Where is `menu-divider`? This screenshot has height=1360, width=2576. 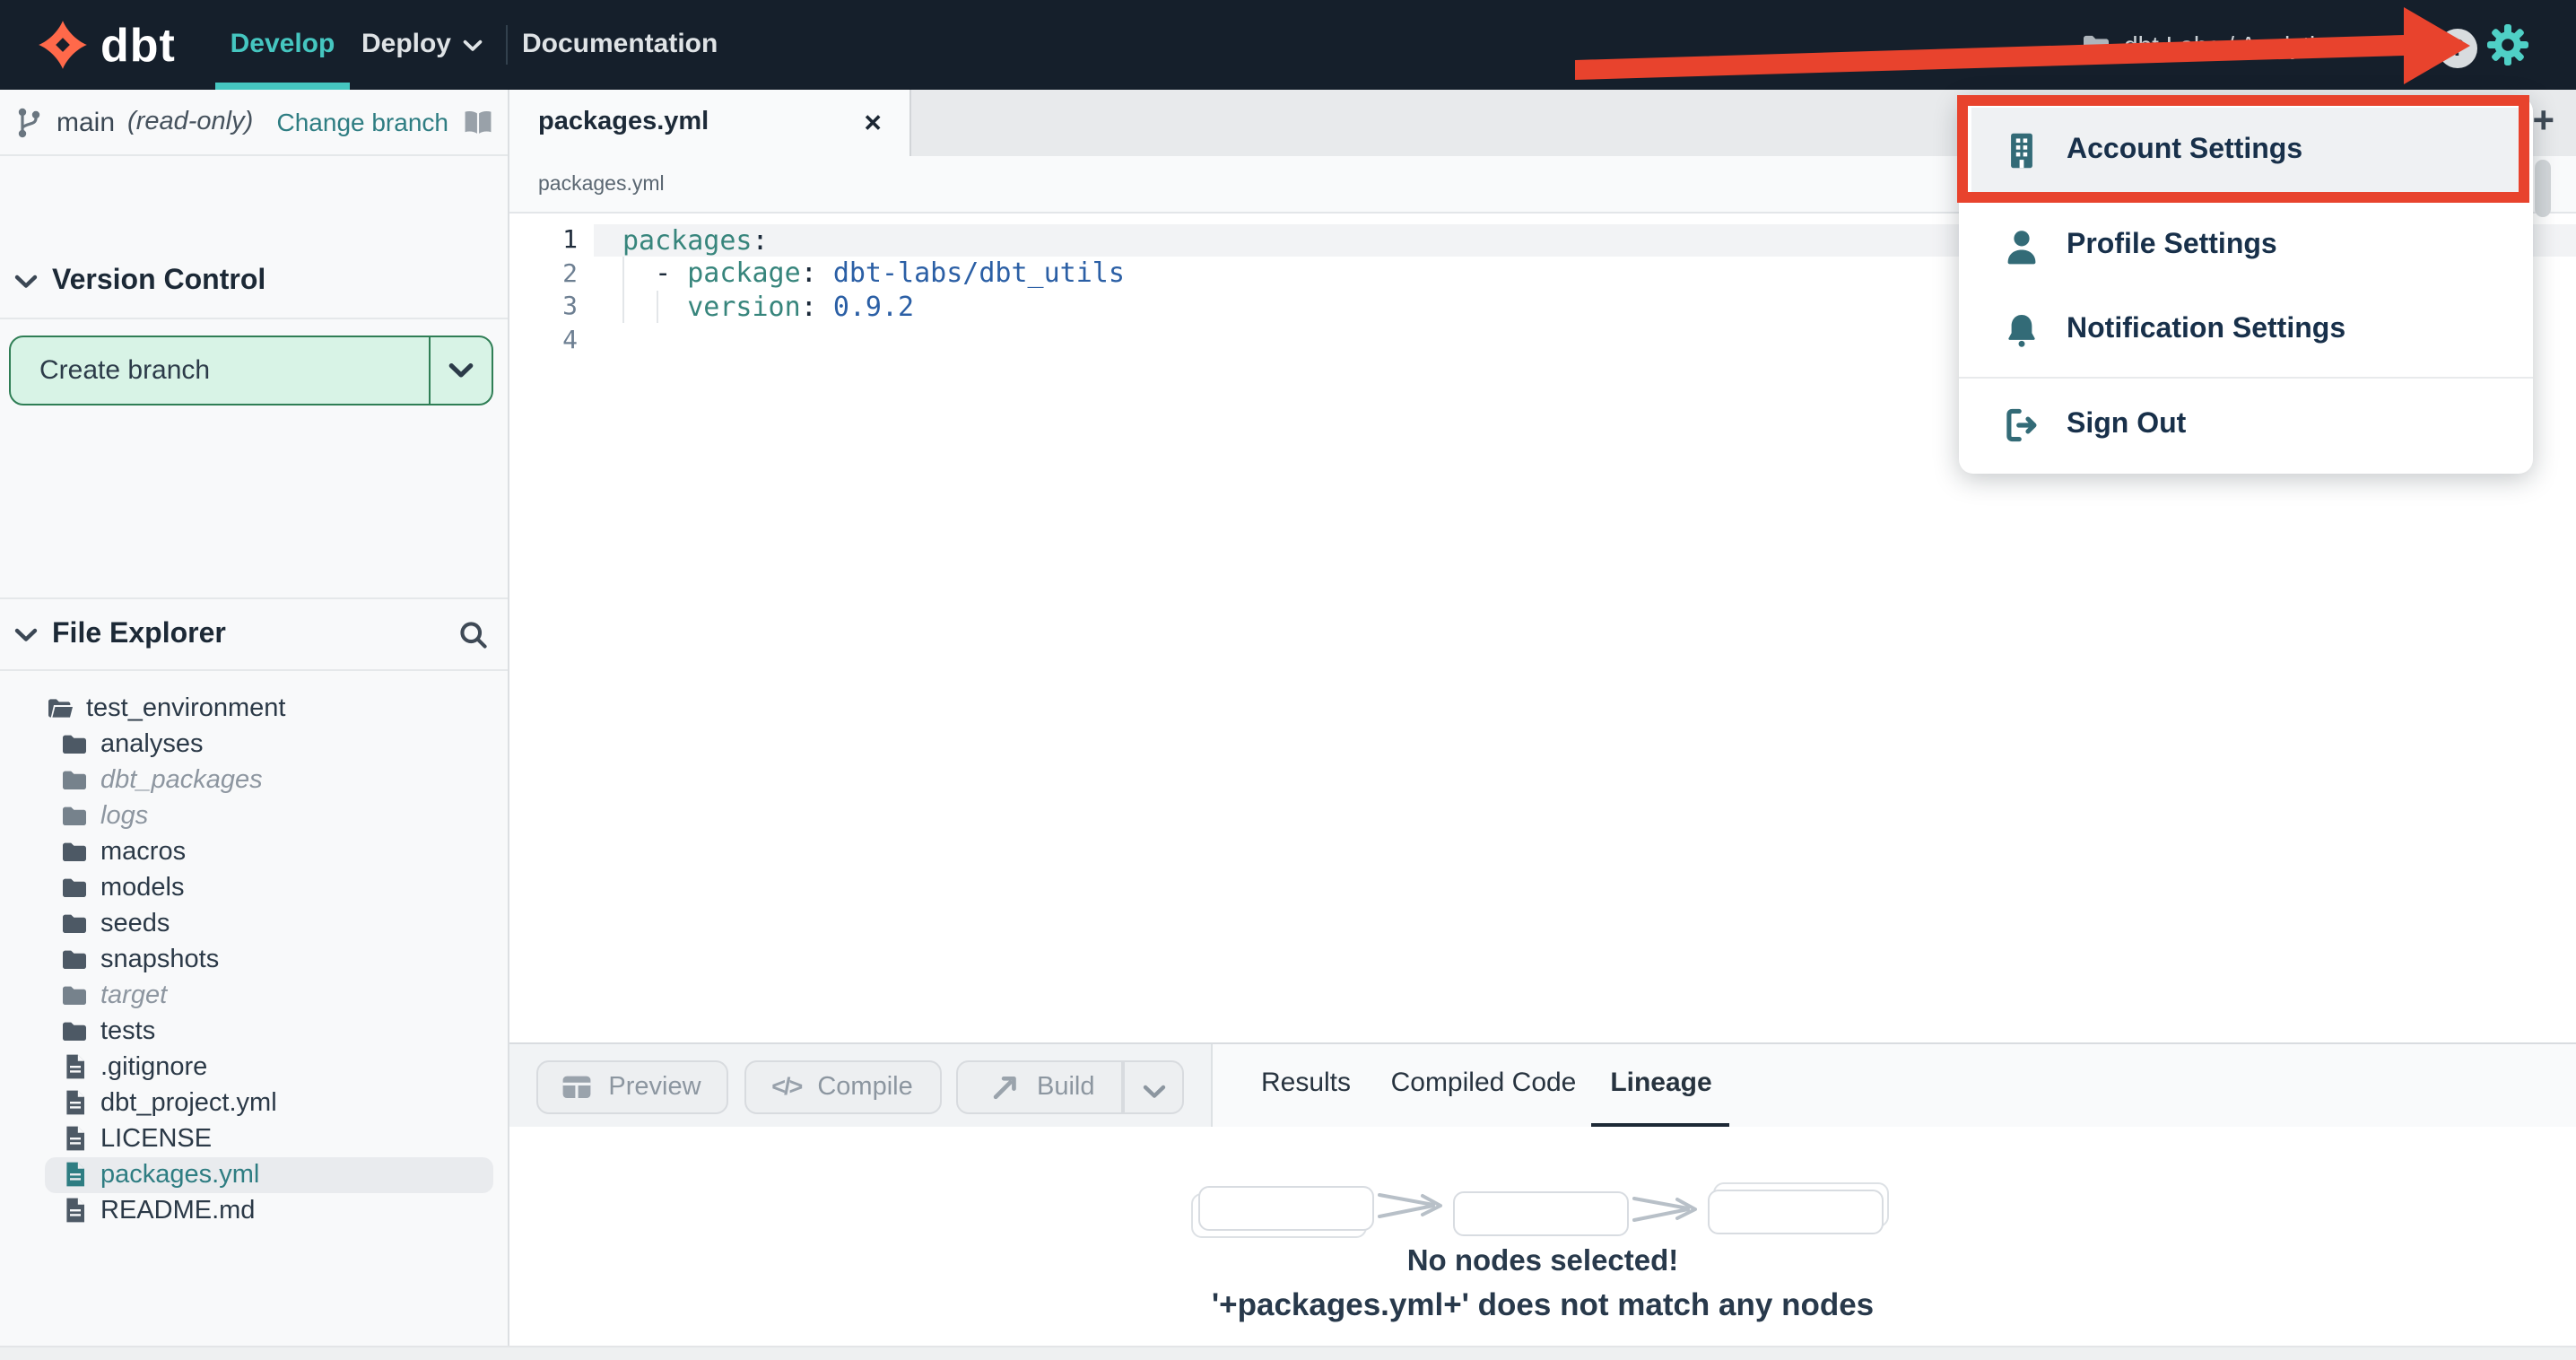 menu-divider is located at coordinates (2245, 378).